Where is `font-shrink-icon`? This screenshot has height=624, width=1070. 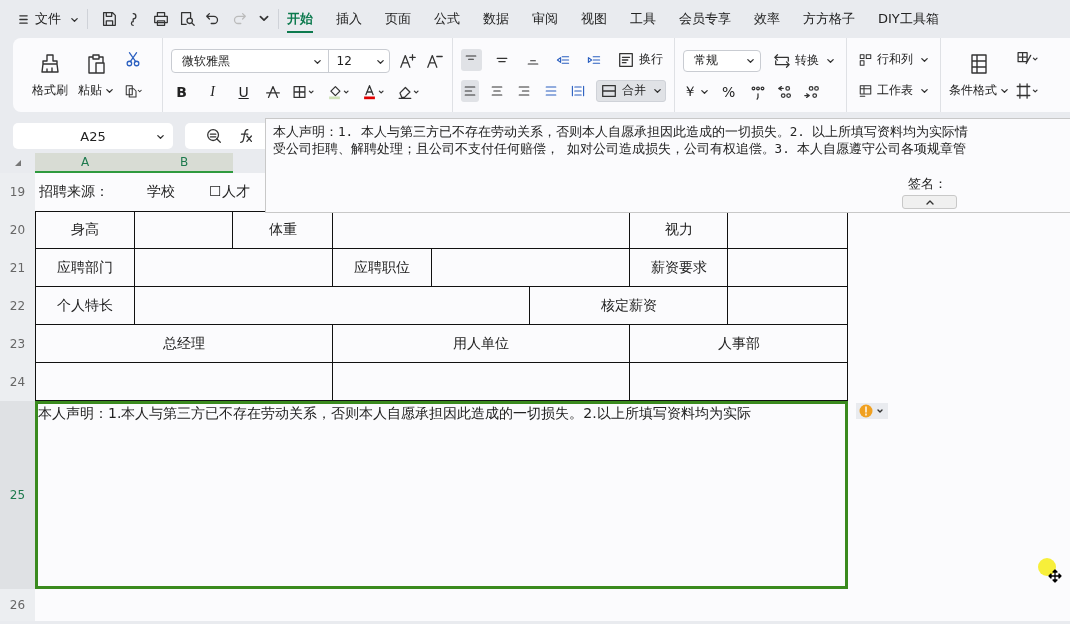
font-shrink-icon is located at coordinates (434, 61).